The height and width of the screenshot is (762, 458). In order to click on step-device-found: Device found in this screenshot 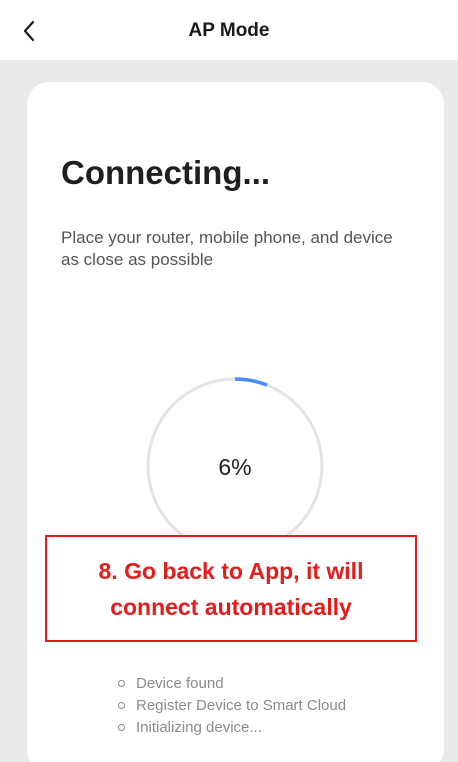, I will do `click(232, 683)`.